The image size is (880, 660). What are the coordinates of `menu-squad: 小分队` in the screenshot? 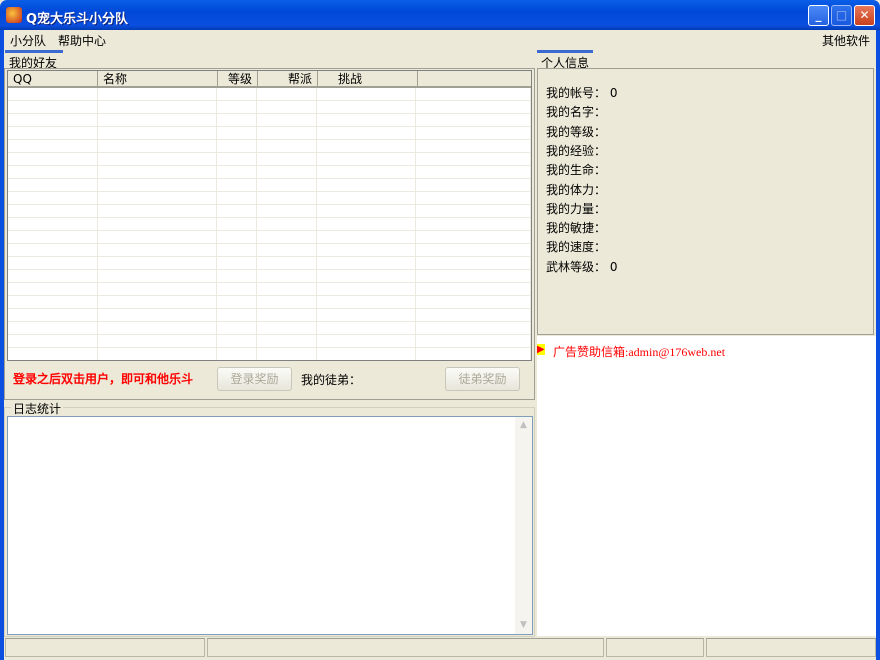 It's located at (28, 40).